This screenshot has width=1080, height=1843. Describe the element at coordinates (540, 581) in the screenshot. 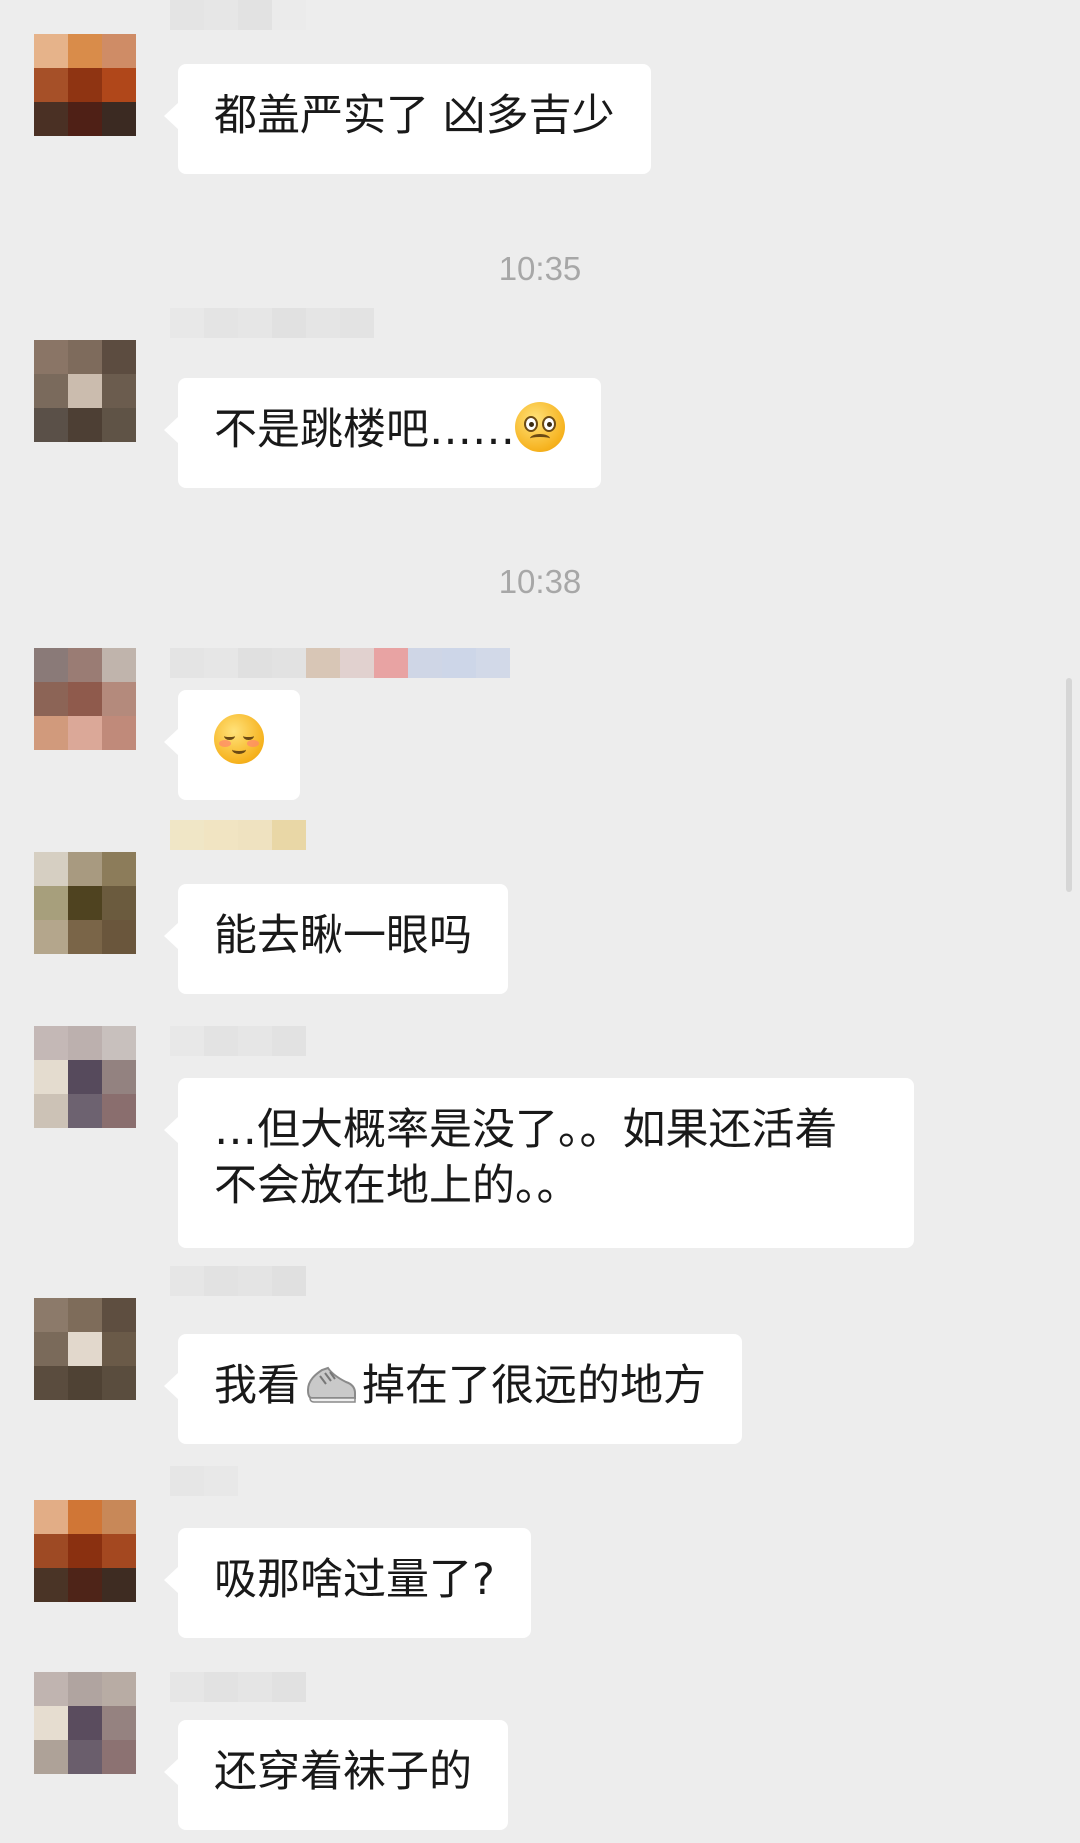

I see `timestamp: 10:38` at that location.